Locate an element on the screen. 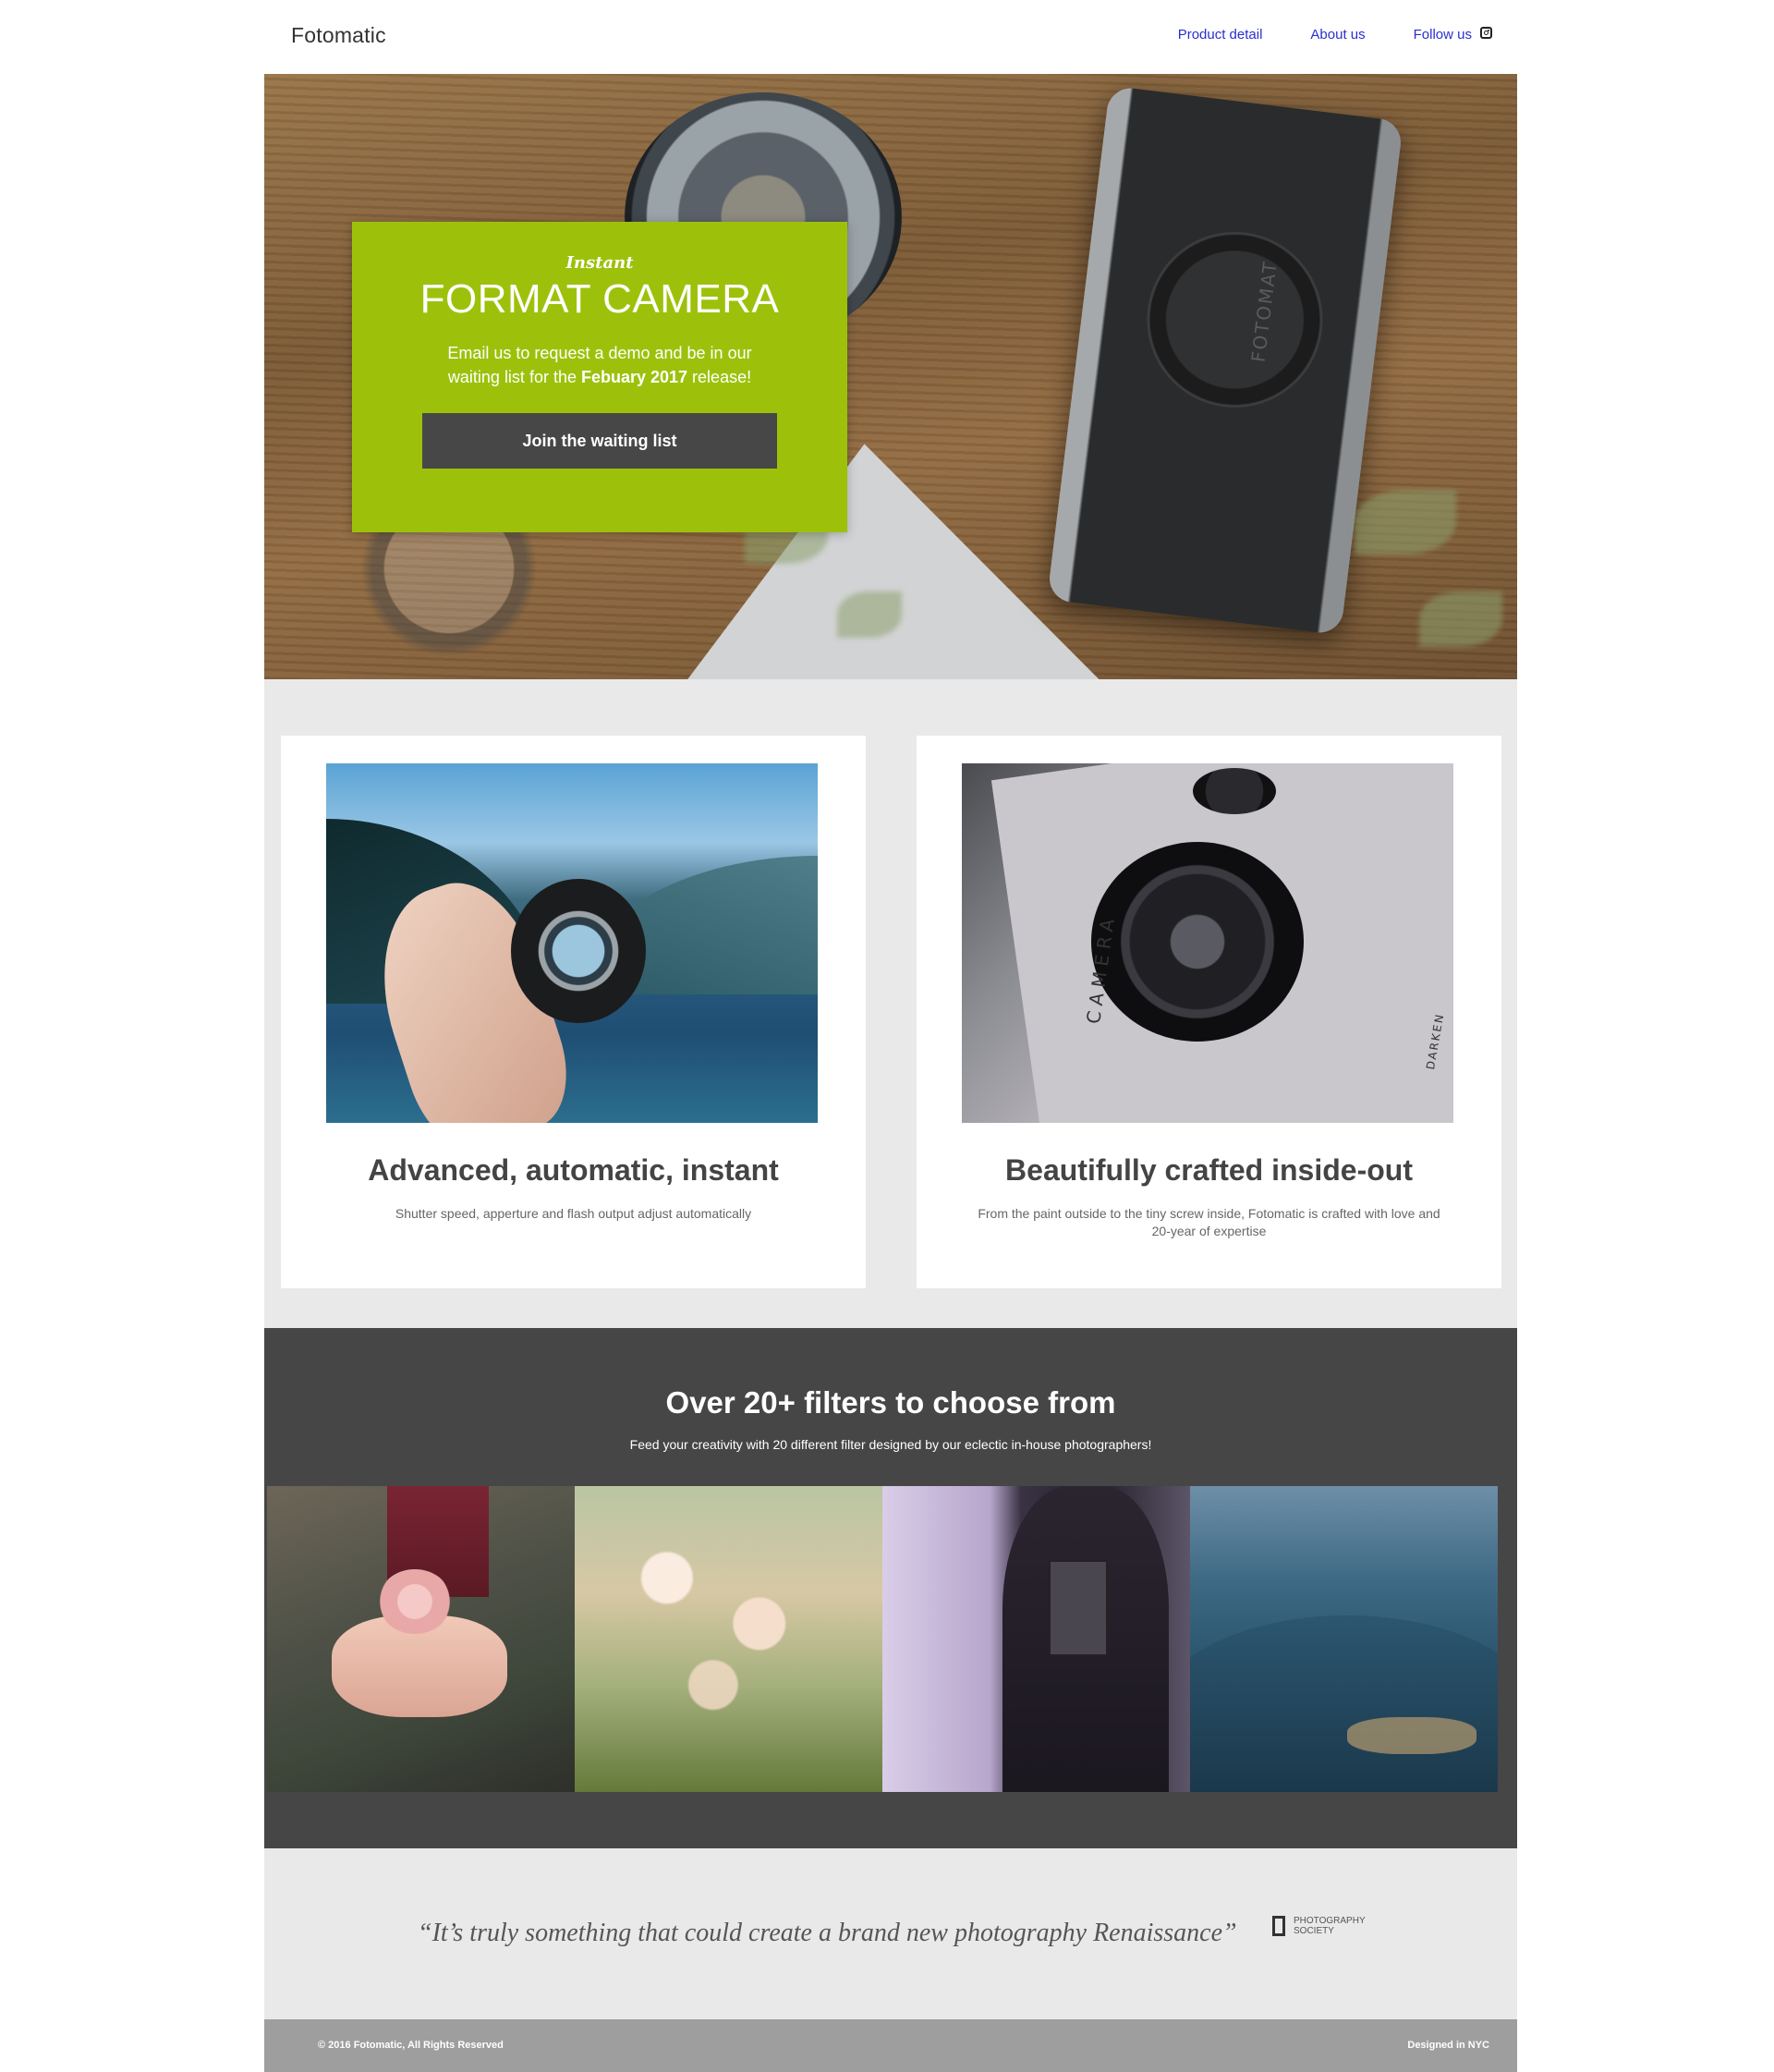 The height and width of the screenshot is (2072, 1774). society-name-line: PHOTOGRAPHY is located at coordinates (1330, 1921).